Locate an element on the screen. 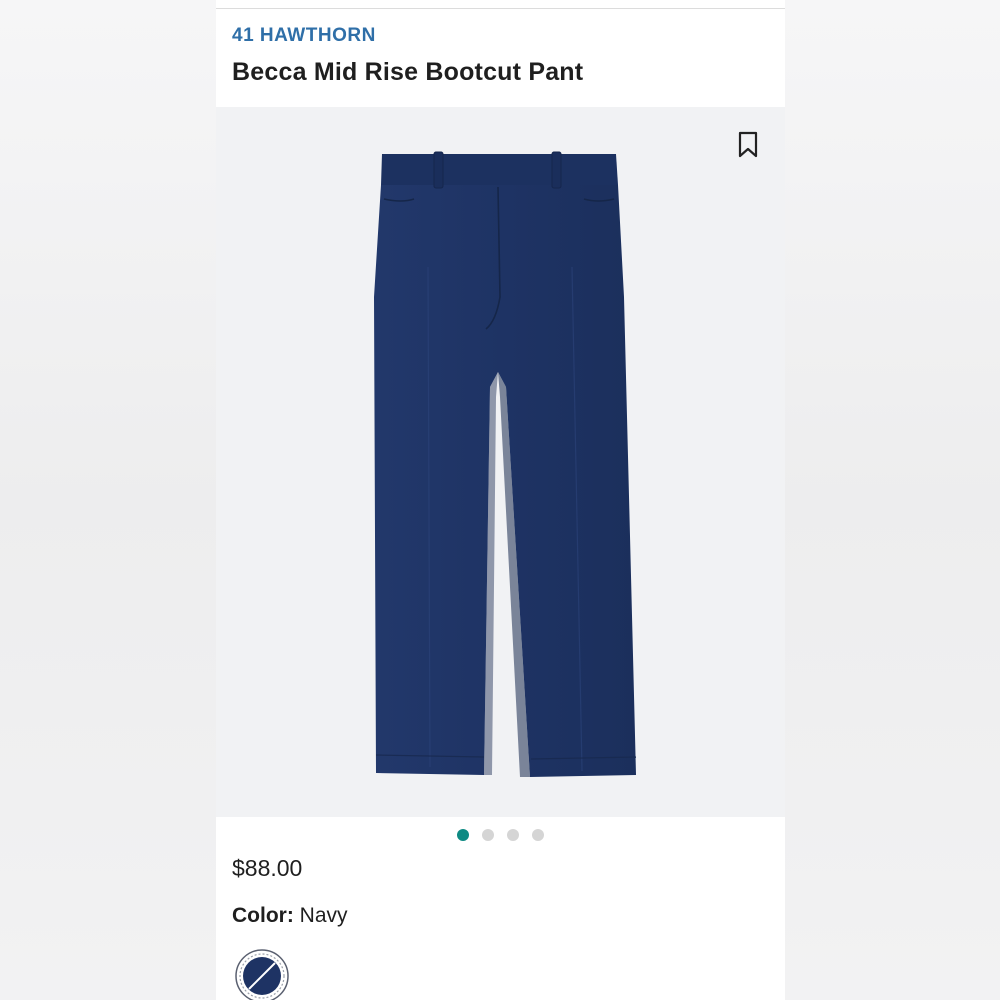 Image resolution: width=1000 pixels, height=1000 pixels. divider is located at coordinates (500, 8).